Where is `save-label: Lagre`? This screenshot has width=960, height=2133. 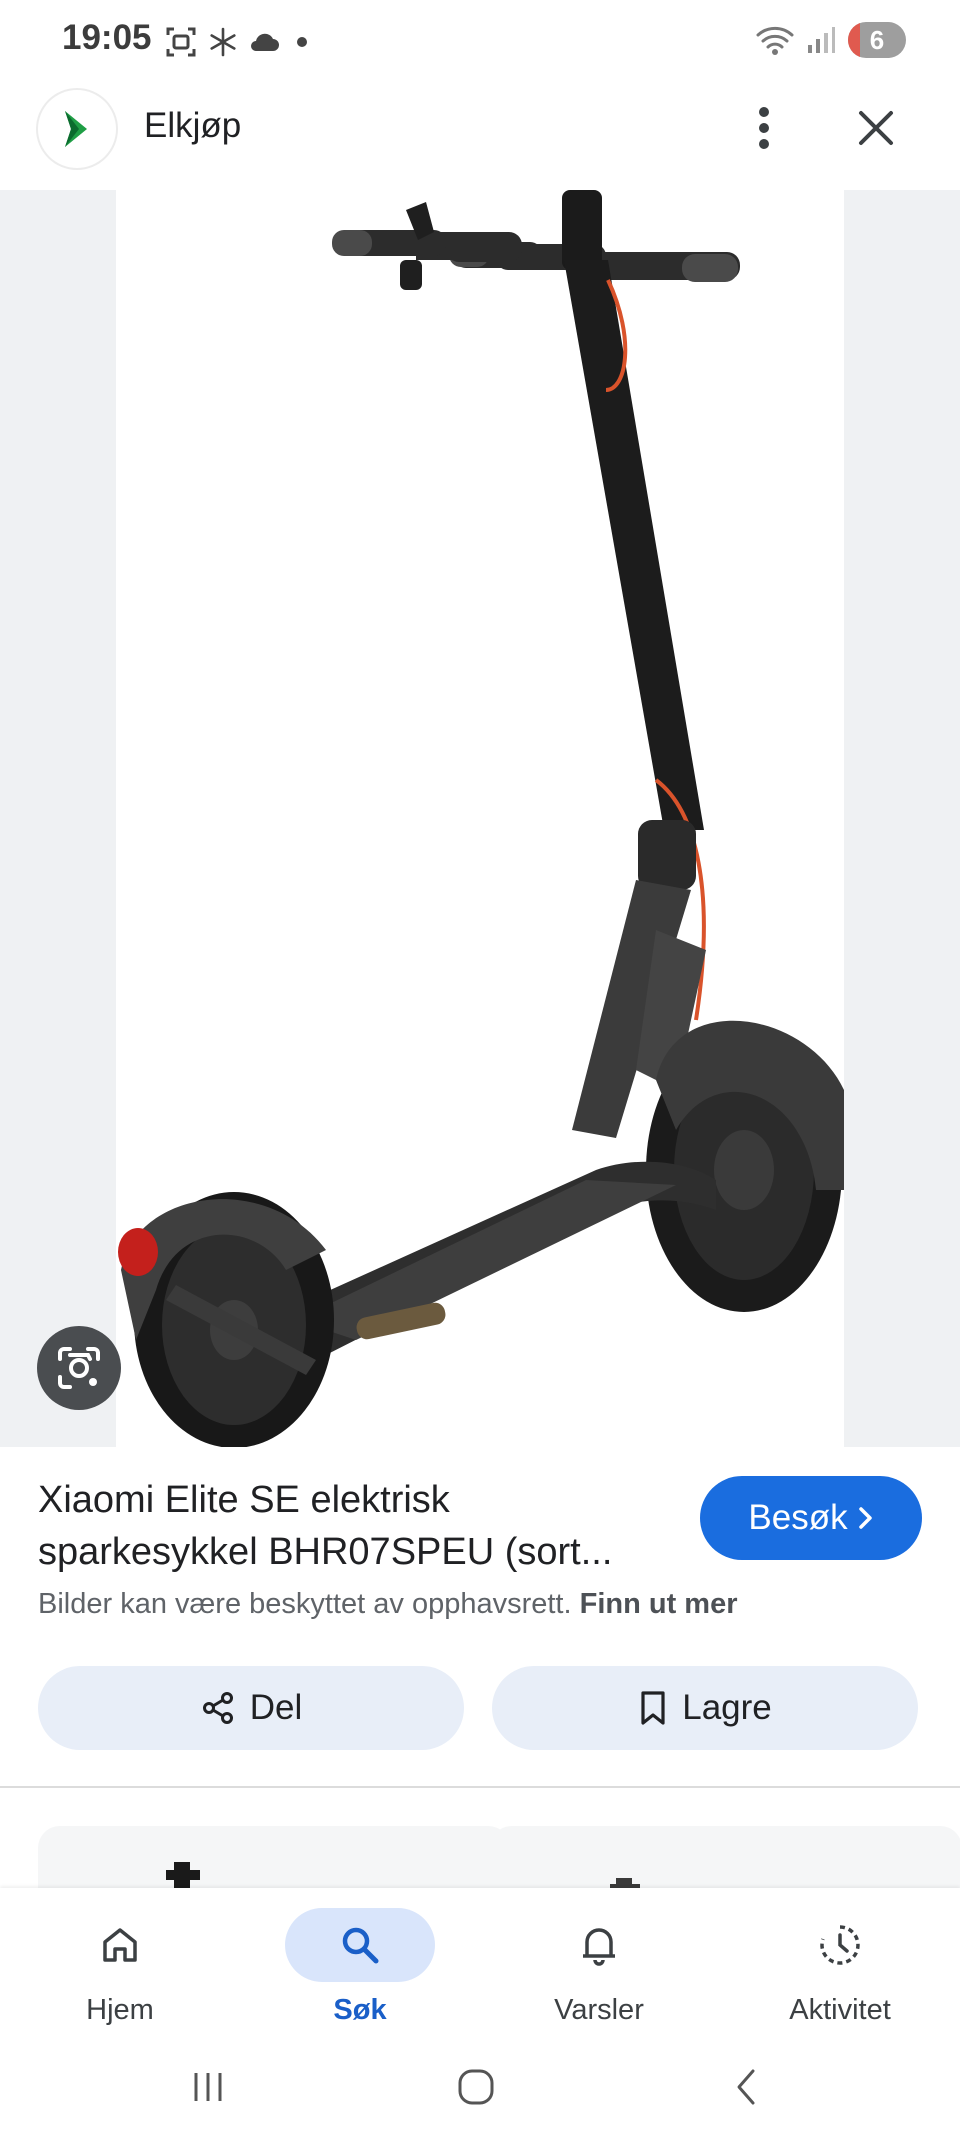 save-label: Lagre is located at coordinates (727, 1707).